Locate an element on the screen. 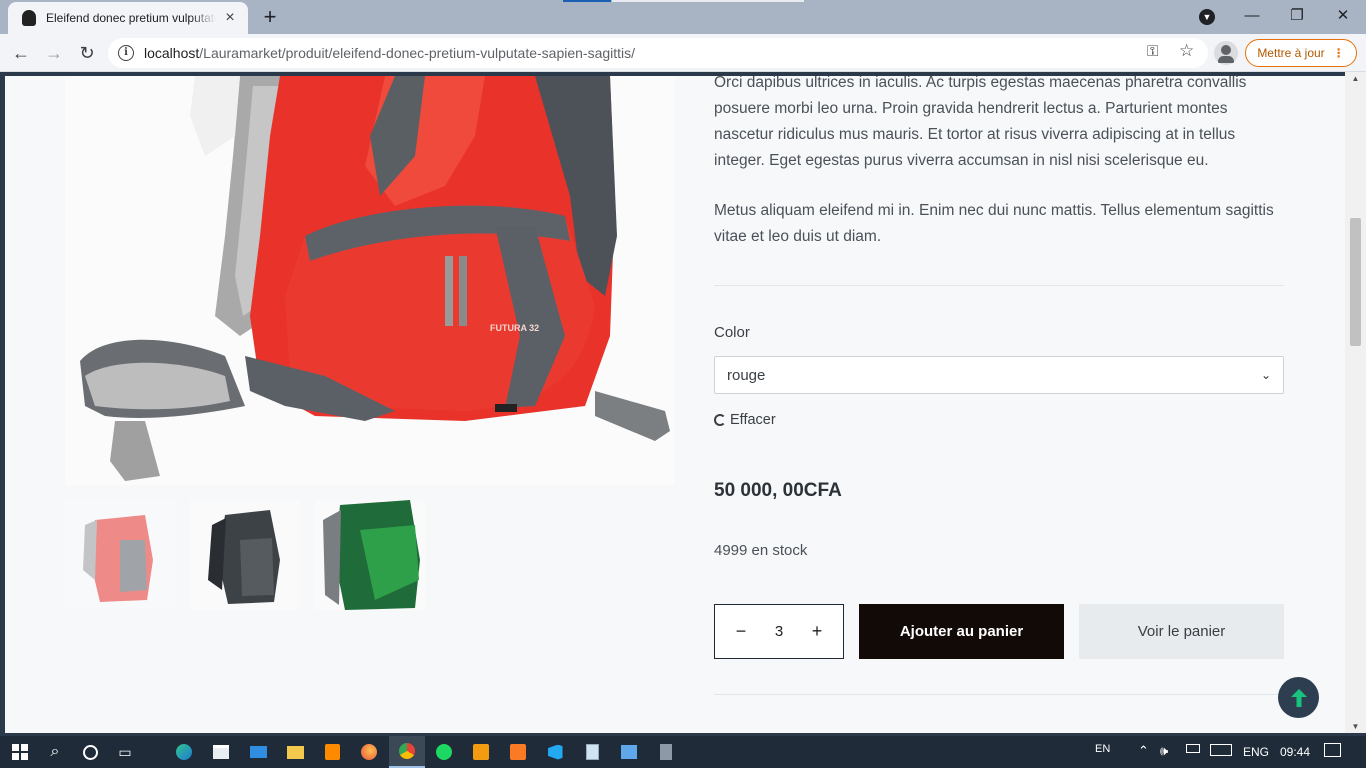 The image size is (1366, 768). browser-tab: Eleifend donec pretium vulputate × is located at coordinates (128, 18).